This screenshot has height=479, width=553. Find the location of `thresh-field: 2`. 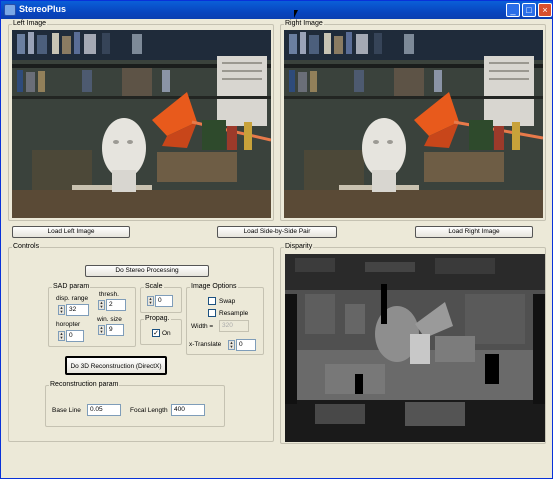

thresh-field: 2 is located at coordinates (116, 305).